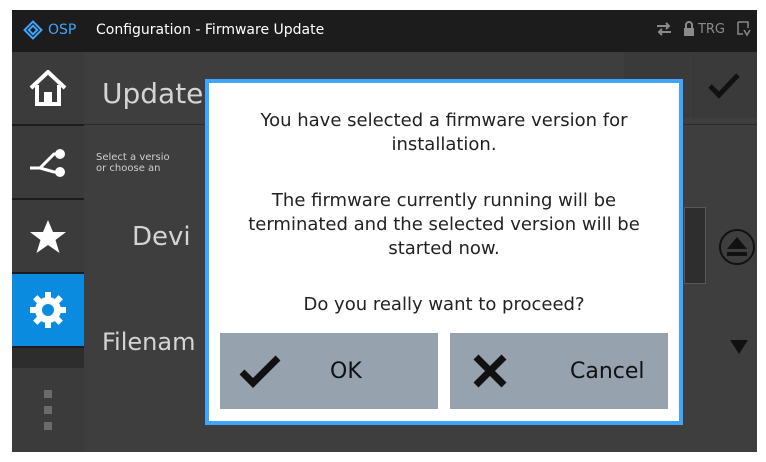  What do you see at coordinates (210, 30) in the screenshot?
I see `window-title: Configuration - Firmware Update` at bounding box center [210, 30].